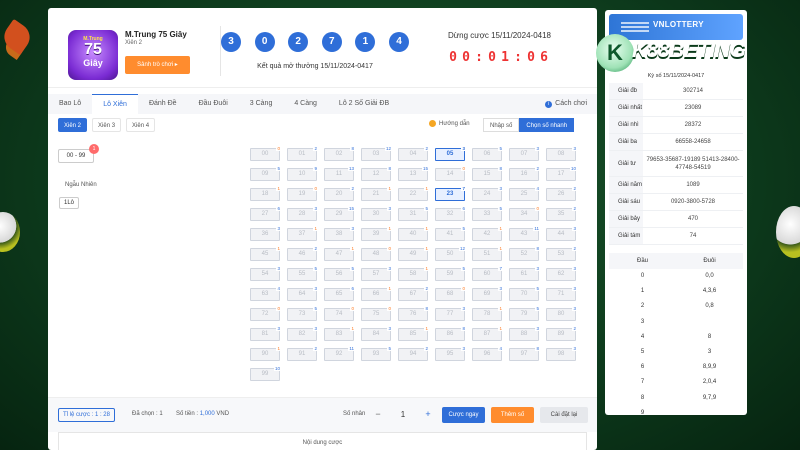  What do you see at coordinates (261, 104) in the screenshot?
I see `tab-3-cang: 3 Càng` at bounding box center [261, 104].